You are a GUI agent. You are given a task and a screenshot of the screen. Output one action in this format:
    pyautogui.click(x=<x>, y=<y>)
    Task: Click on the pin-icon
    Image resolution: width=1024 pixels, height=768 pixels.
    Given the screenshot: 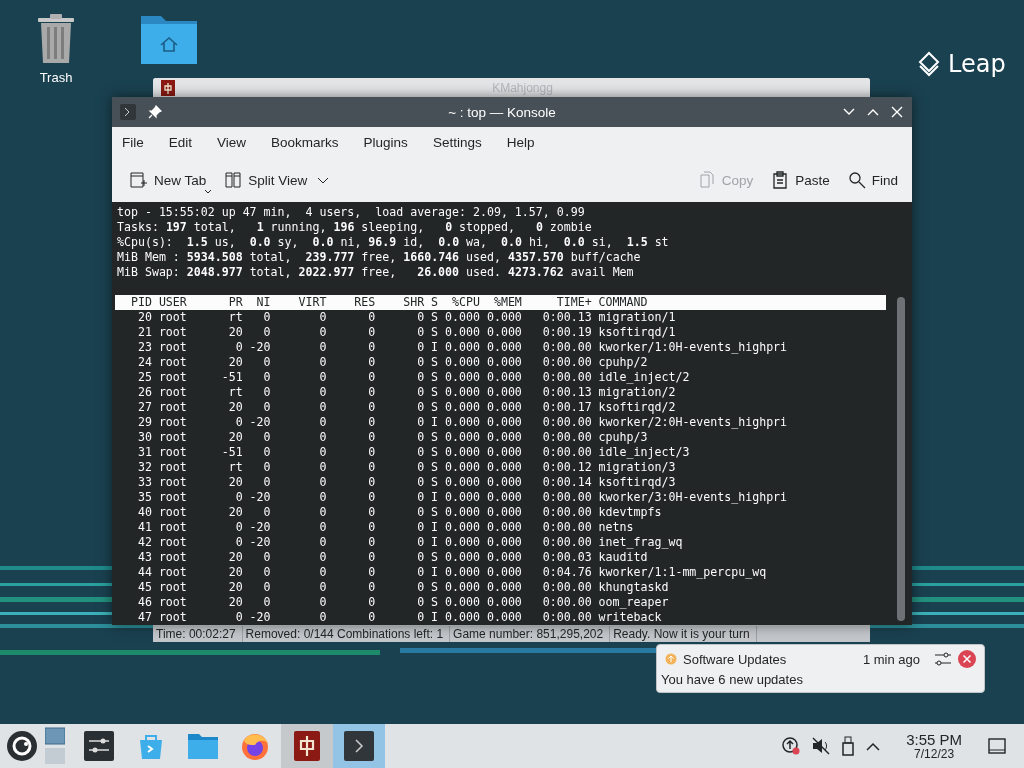 What is the action you would take?
    pyautogui.click(x=155, y=112)
    